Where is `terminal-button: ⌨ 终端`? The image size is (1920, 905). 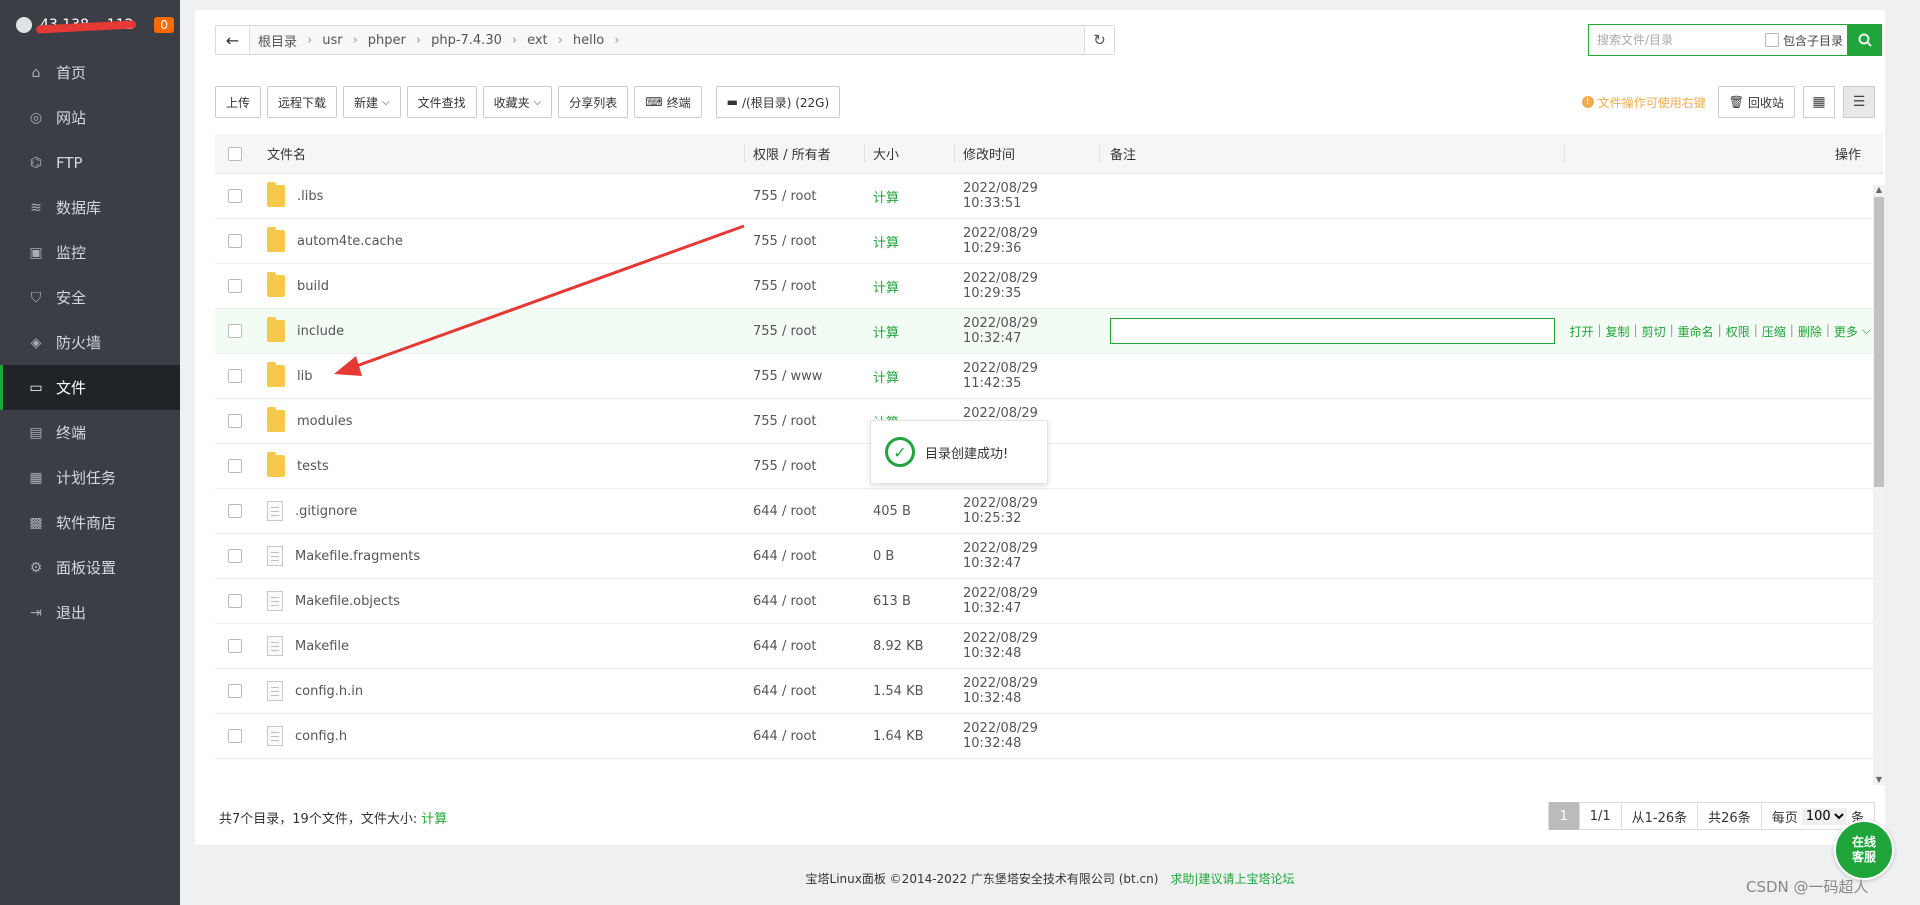 terminal-button: ⌨ 终端 is located at coordinates (668, 102).